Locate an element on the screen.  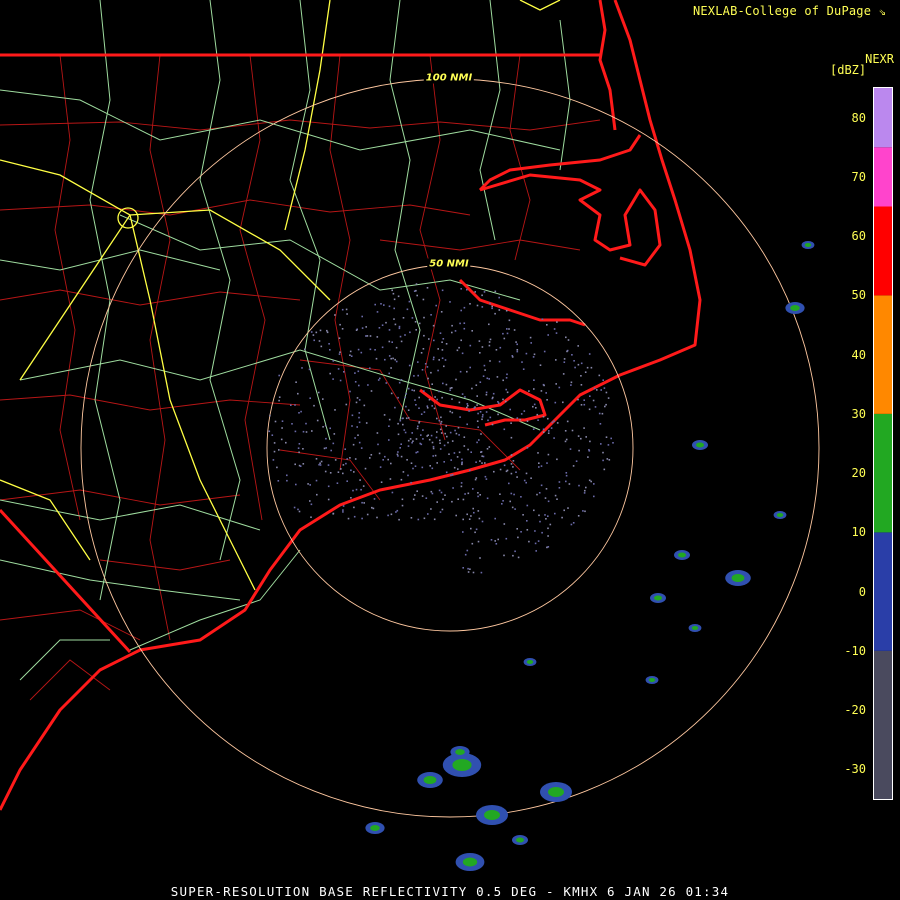
dbz-tick-label: -20 is located at coordinates (855, 710).